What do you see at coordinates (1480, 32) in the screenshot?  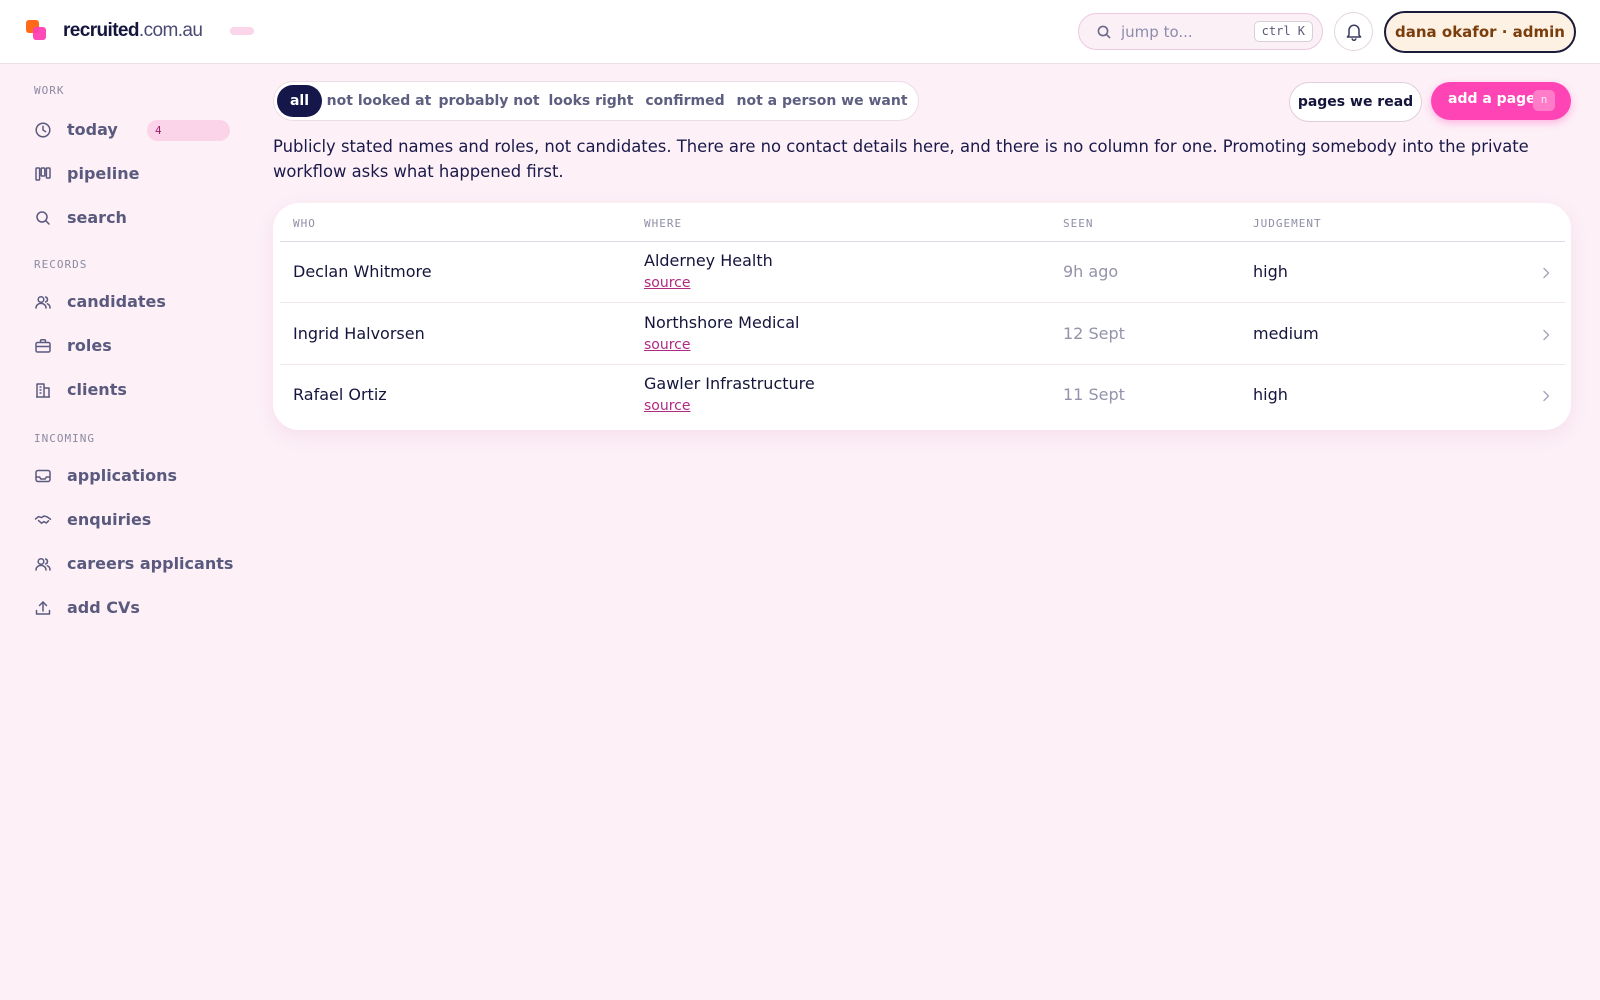 I see `user-menu-button: dana okafor · admin` at bounding box center [1480, 32].